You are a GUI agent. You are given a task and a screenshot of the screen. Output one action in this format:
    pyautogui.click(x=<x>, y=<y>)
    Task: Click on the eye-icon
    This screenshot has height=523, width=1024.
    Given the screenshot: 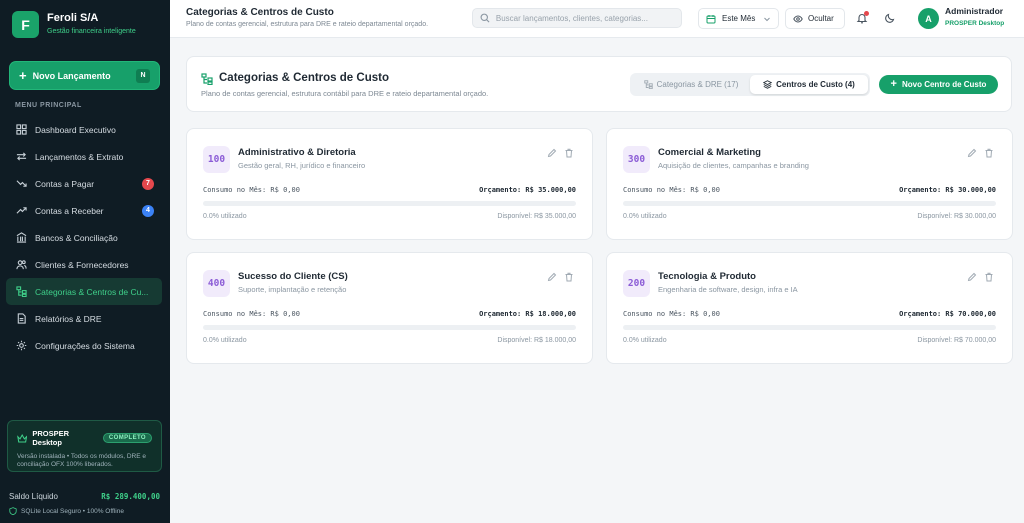 What is the action you would take?
    pyautogui.click(x=798, y=18)
    